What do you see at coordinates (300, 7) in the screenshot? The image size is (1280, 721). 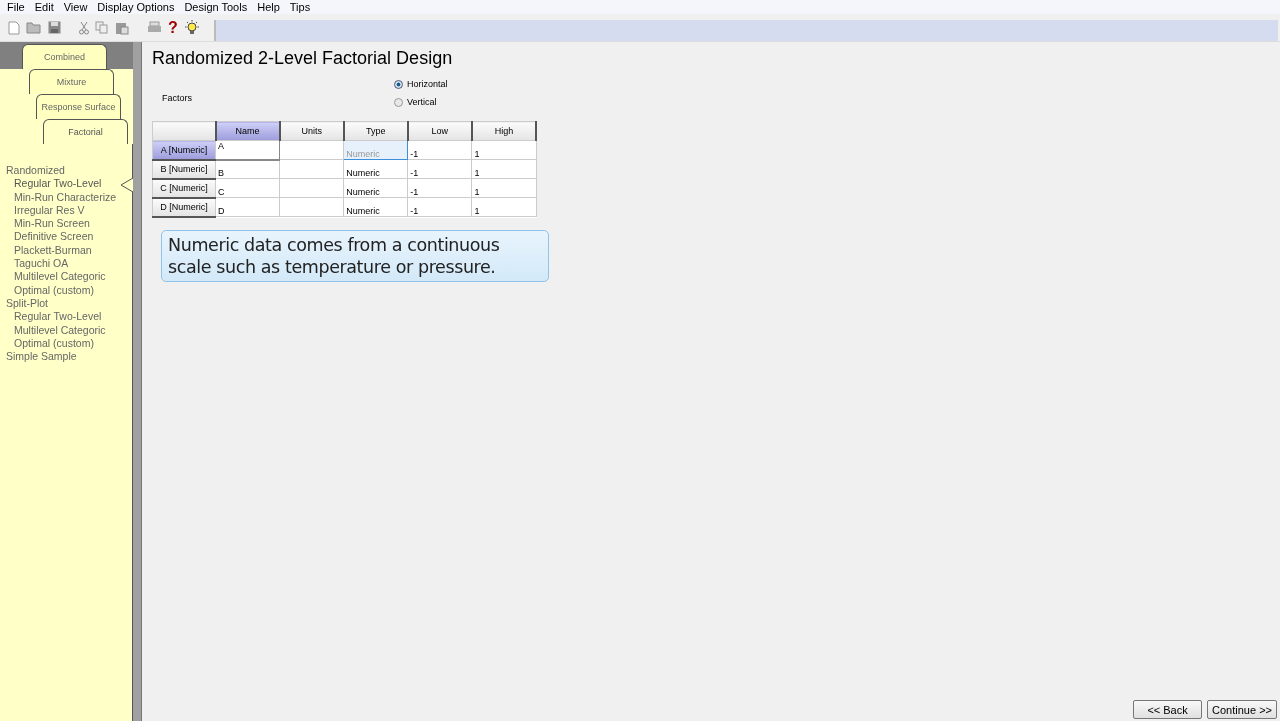 I see `menu-item: Tips` at bounding box center [300, 7].